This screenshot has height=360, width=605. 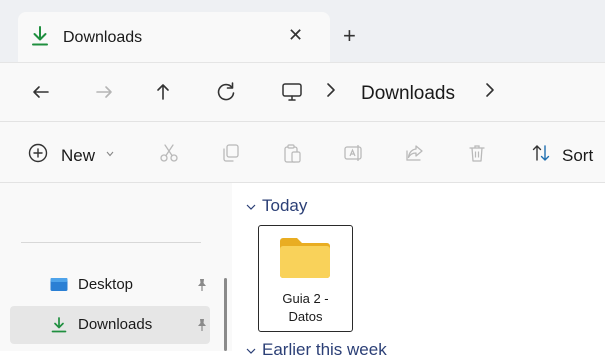 What do you see at coordinates (541, 153) in the screenshot?
I see `sort-icon` at bounding box center [541, 153].